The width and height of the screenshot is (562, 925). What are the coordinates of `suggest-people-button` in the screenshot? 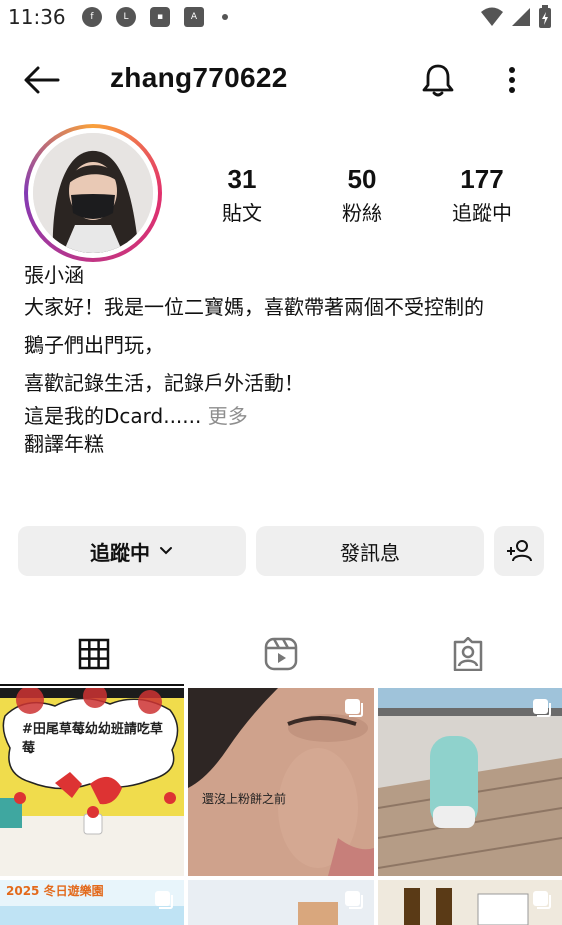 It's located at (519, 551).